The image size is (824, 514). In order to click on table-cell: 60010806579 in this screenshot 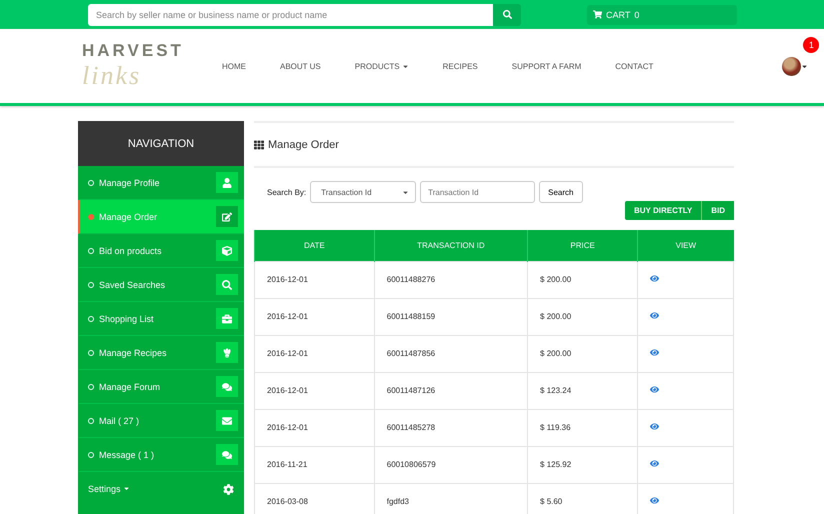, I will do `click(451, 464)`.